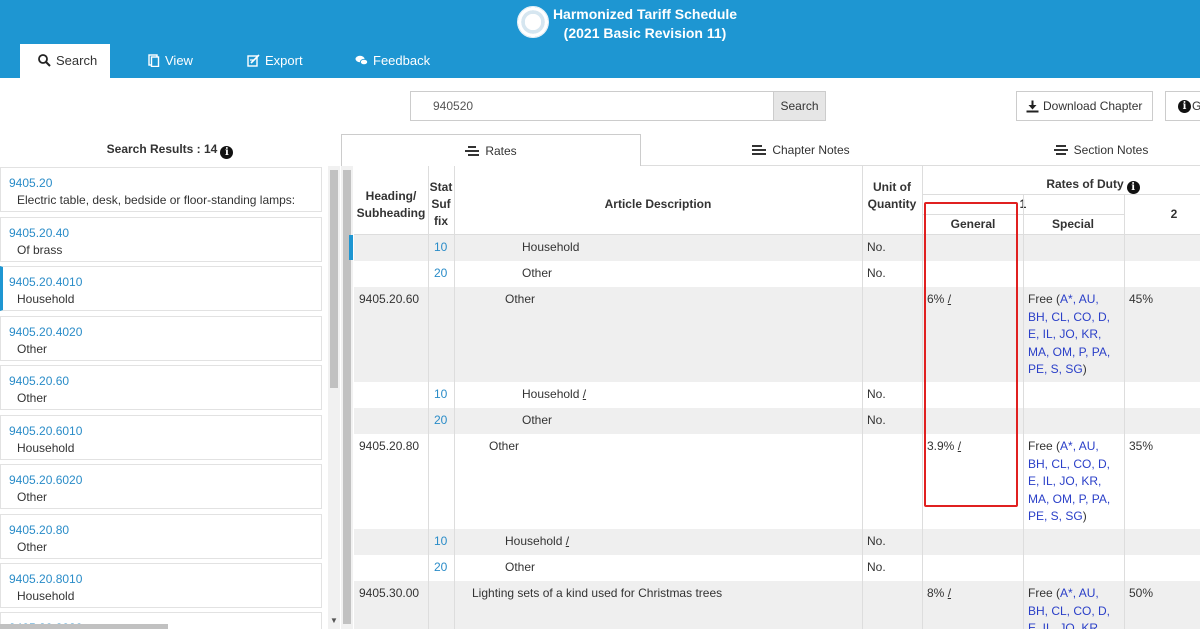  I want to click on horizontal-scrollbar-thumb, so click(84, 626).